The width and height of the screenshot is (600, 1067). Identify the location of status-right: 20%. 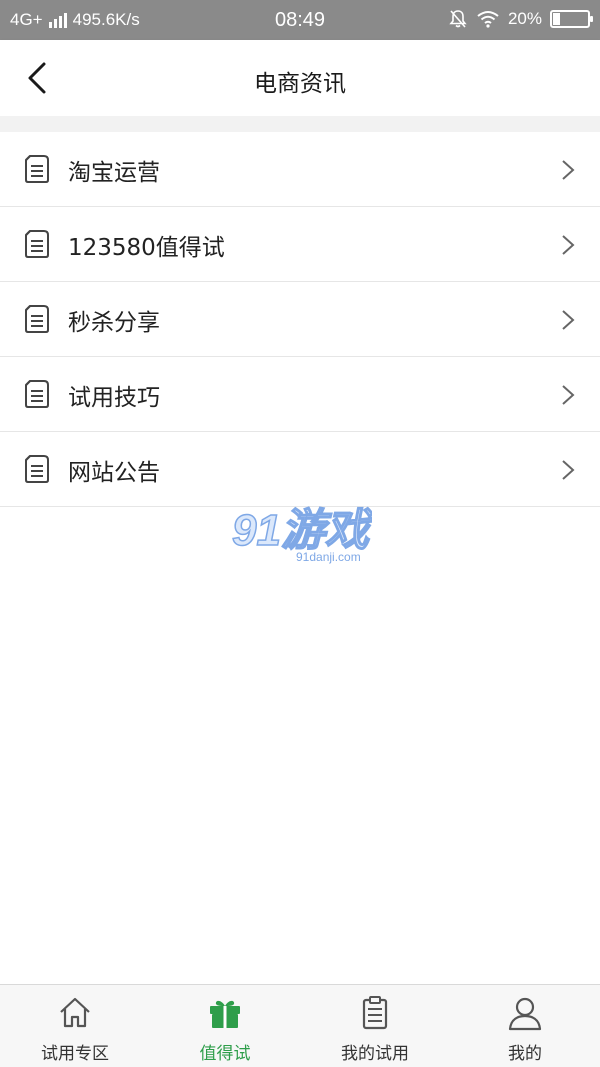
(520, 19).